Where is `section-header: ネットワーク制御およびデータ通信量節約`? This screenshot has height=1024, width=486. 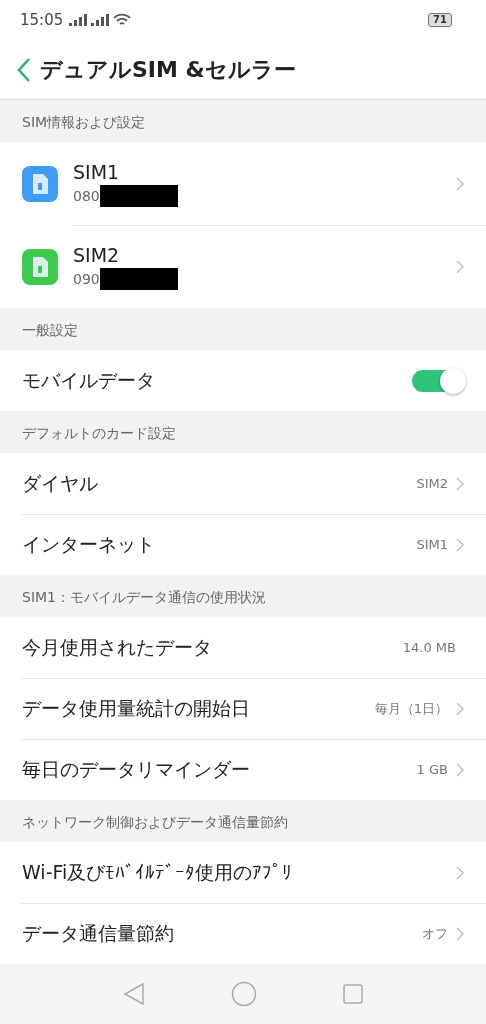 section-header: ネットワーク制御およびデータ通信量節約 is located at coordinates (155, 822).